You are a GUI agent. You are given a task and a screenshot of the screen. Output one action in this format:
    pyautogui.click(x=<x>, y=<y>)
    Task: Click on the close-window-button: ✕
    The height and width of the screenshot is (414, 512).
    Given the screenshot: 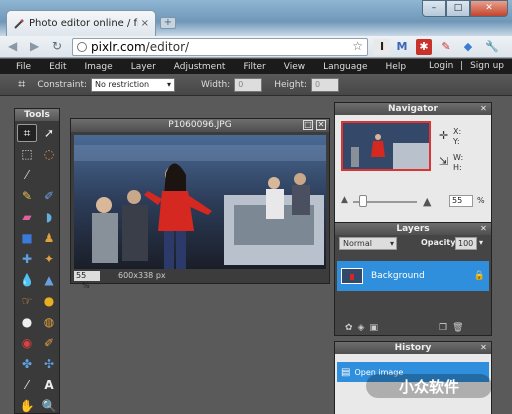 What is the action you would take?
    pyautogui.click(x=489, y=8)
    